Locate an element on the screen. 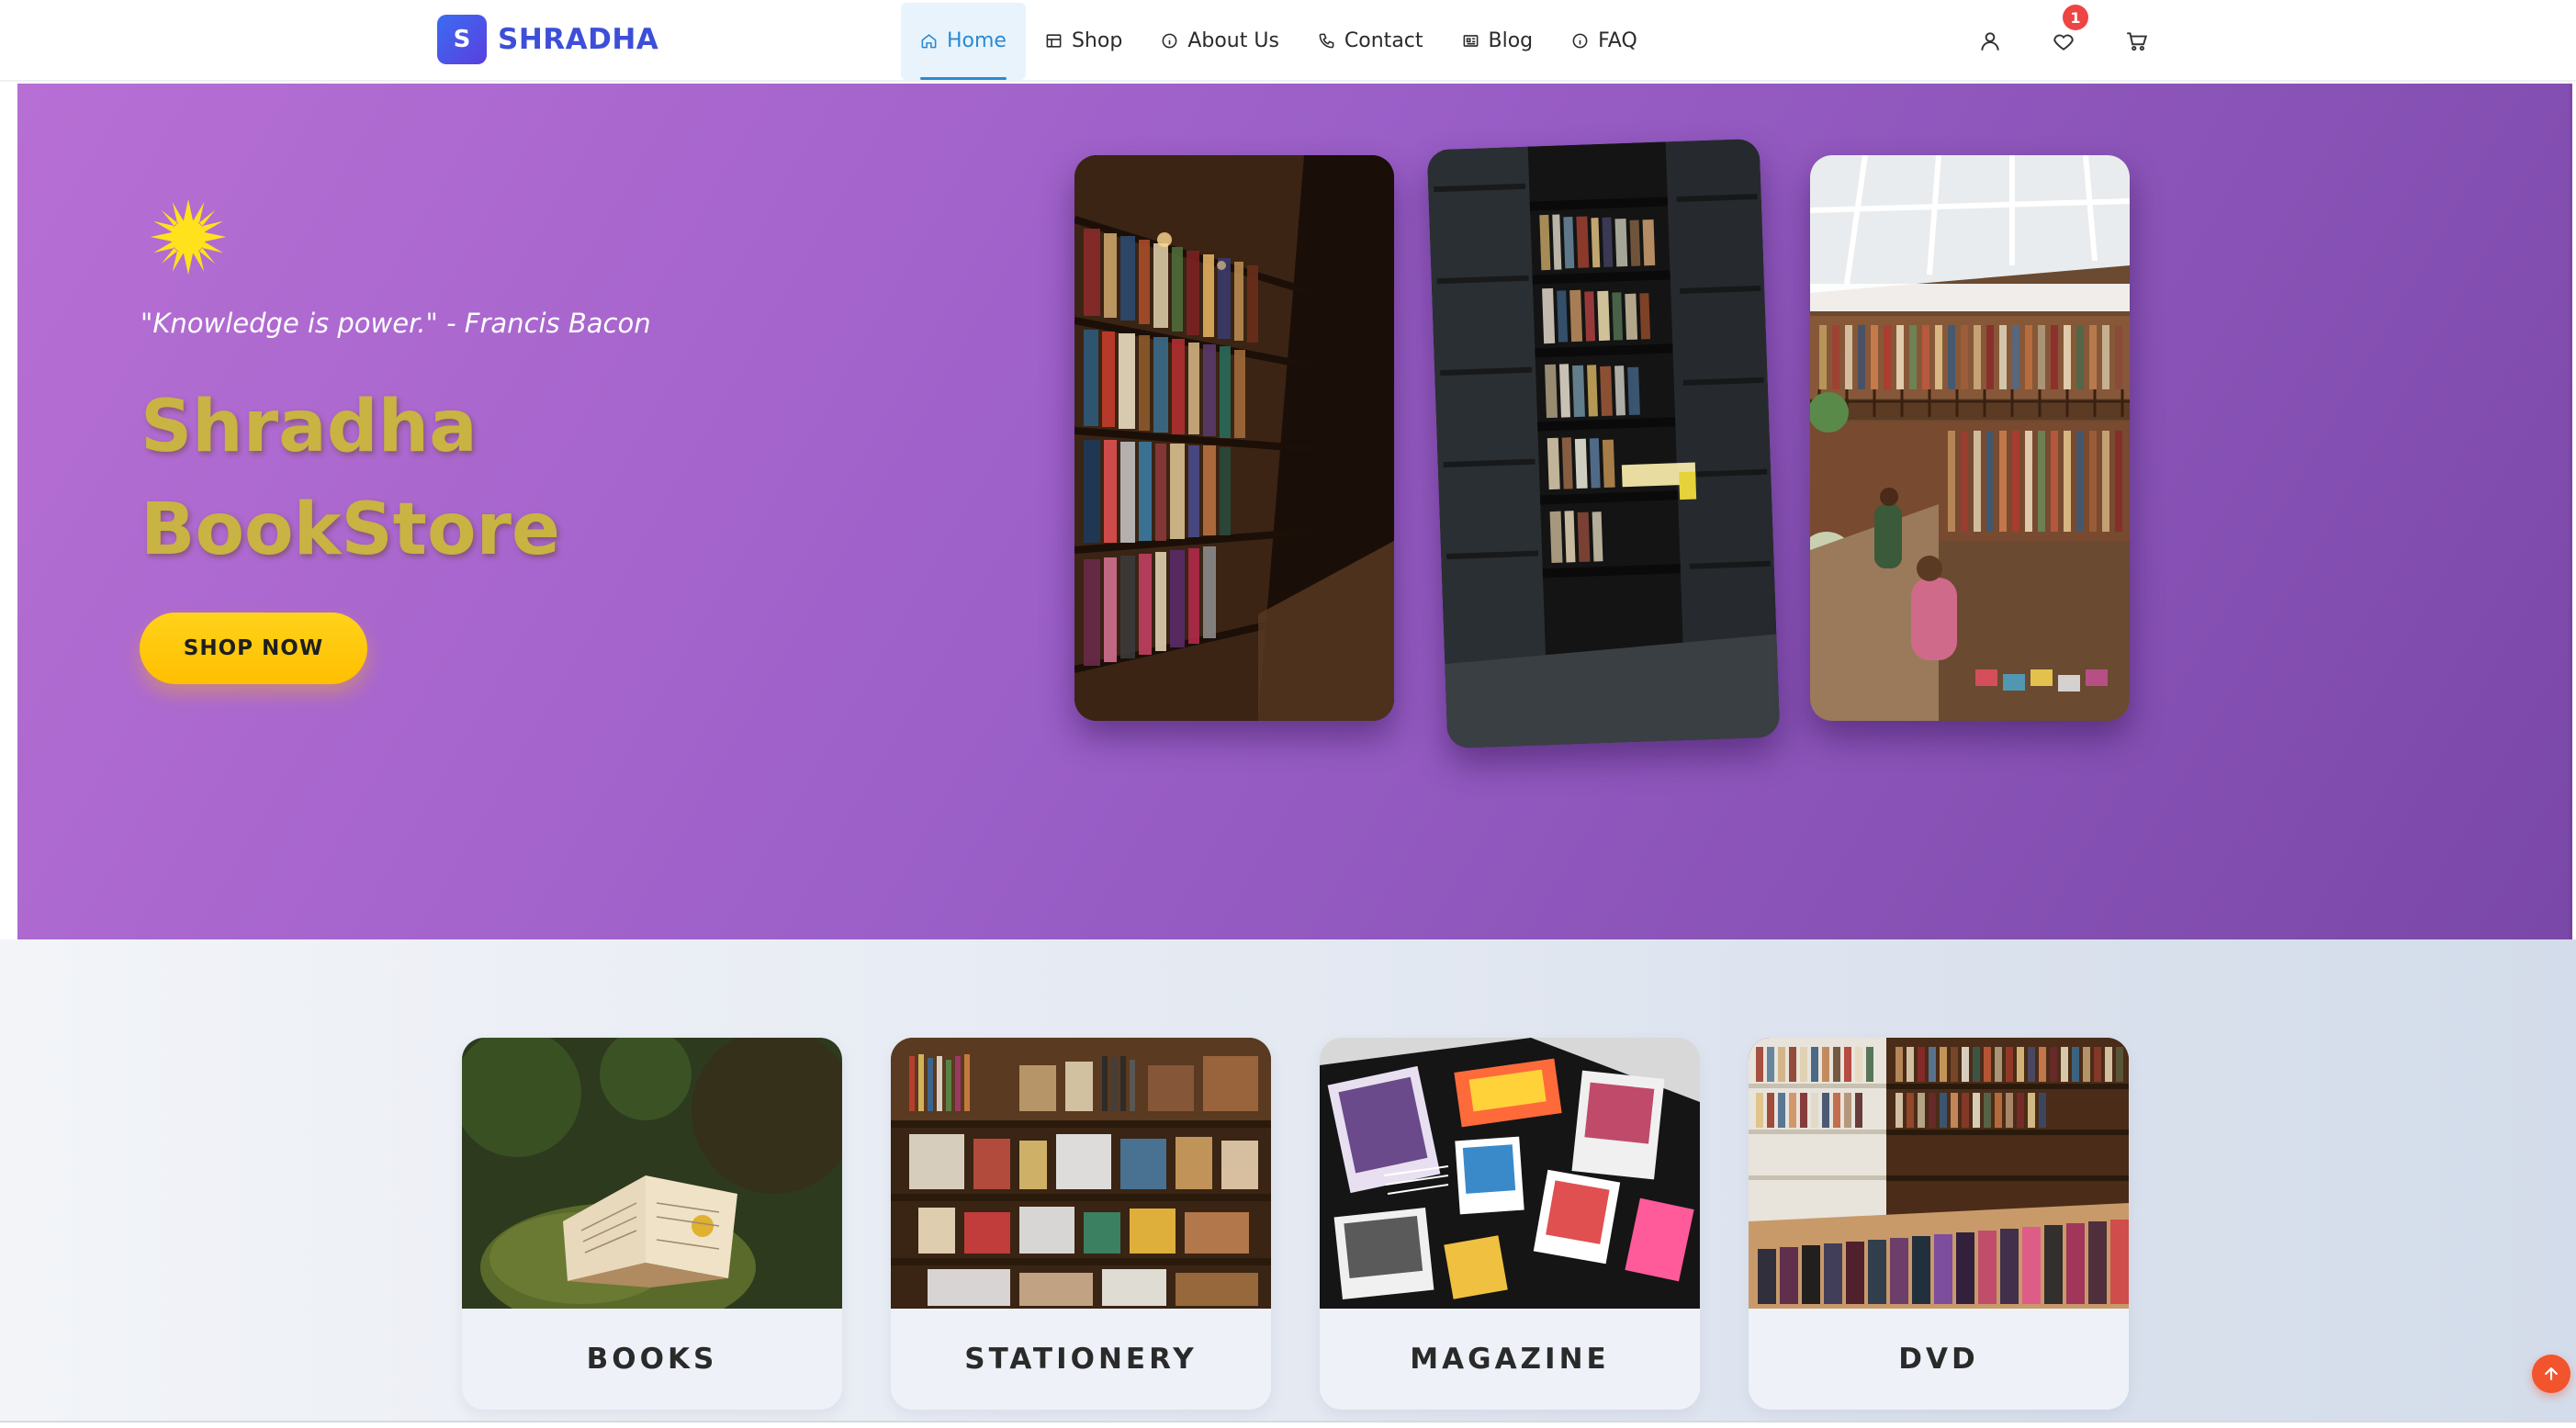 This screenshot has width=2576, height=1428. cart-icon is located at coordinates (2137, 41).